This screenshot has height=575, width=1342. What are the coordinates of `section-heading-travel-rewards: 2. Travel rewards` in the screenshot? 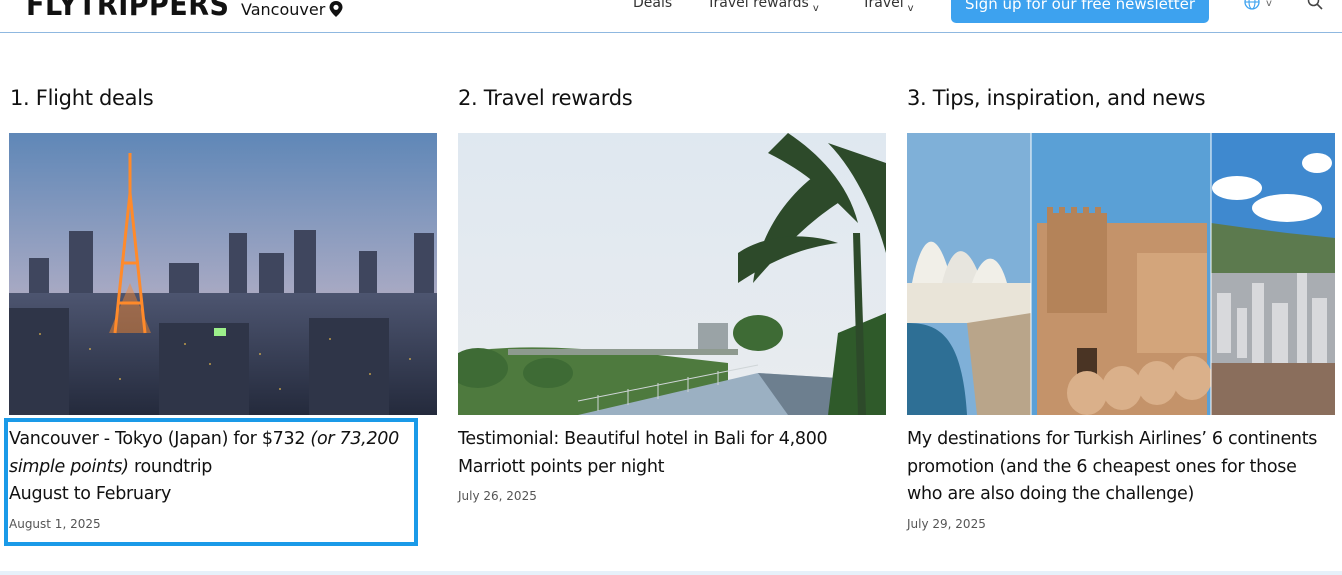 It's located at (545, 98).